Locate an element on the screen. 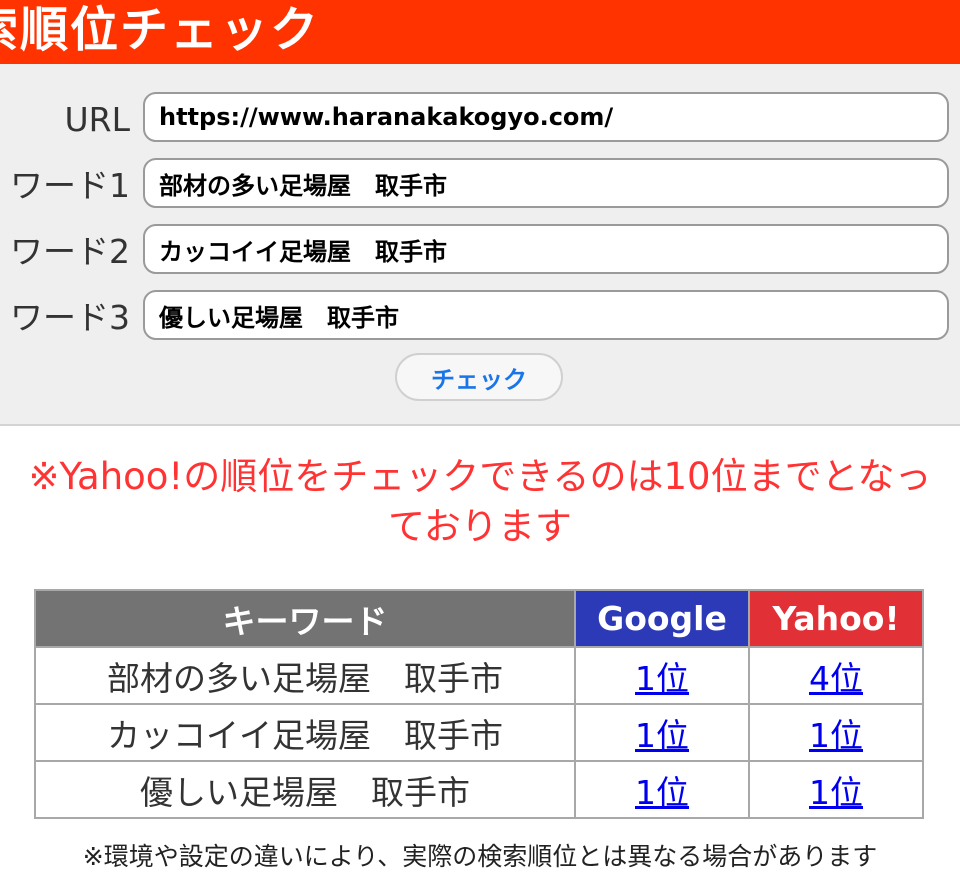 This screenshot has height=879, width=960. notice-line-1: ※Yahoo!の順位をチェックできるのは10位までとなっ is located at coordinates (480, 476).